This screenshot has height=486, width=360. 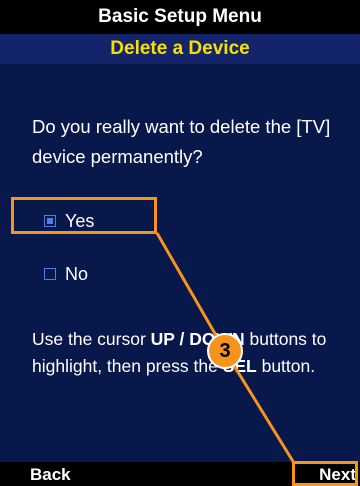 I want to click on highlight-next-frame, so click(x=325, y=473).